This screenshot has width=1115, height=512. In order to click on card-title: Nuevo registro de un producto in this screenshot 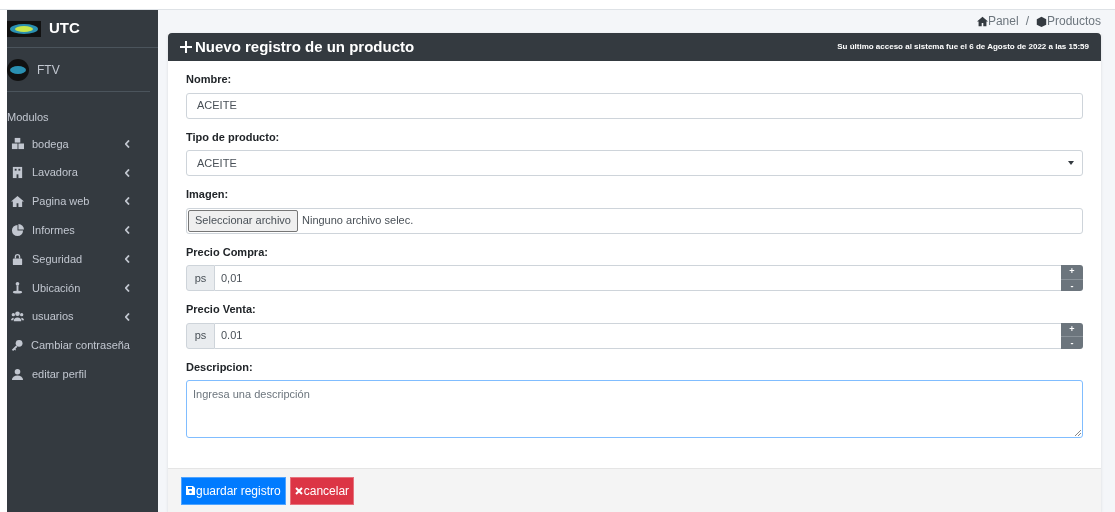, I will do `click(305, 46)`.